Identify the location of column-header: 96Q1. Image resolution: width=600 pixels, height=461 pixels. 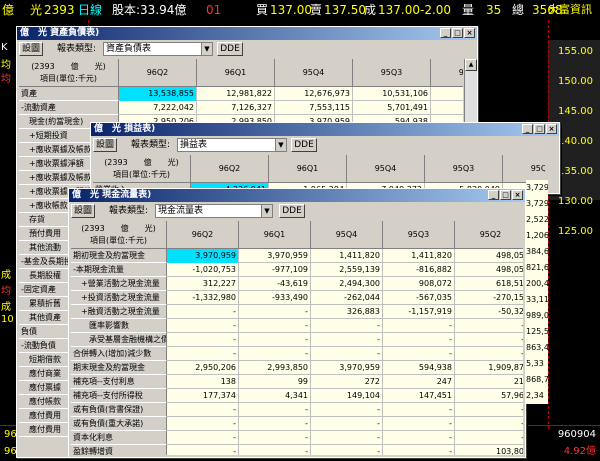
(308, 169).